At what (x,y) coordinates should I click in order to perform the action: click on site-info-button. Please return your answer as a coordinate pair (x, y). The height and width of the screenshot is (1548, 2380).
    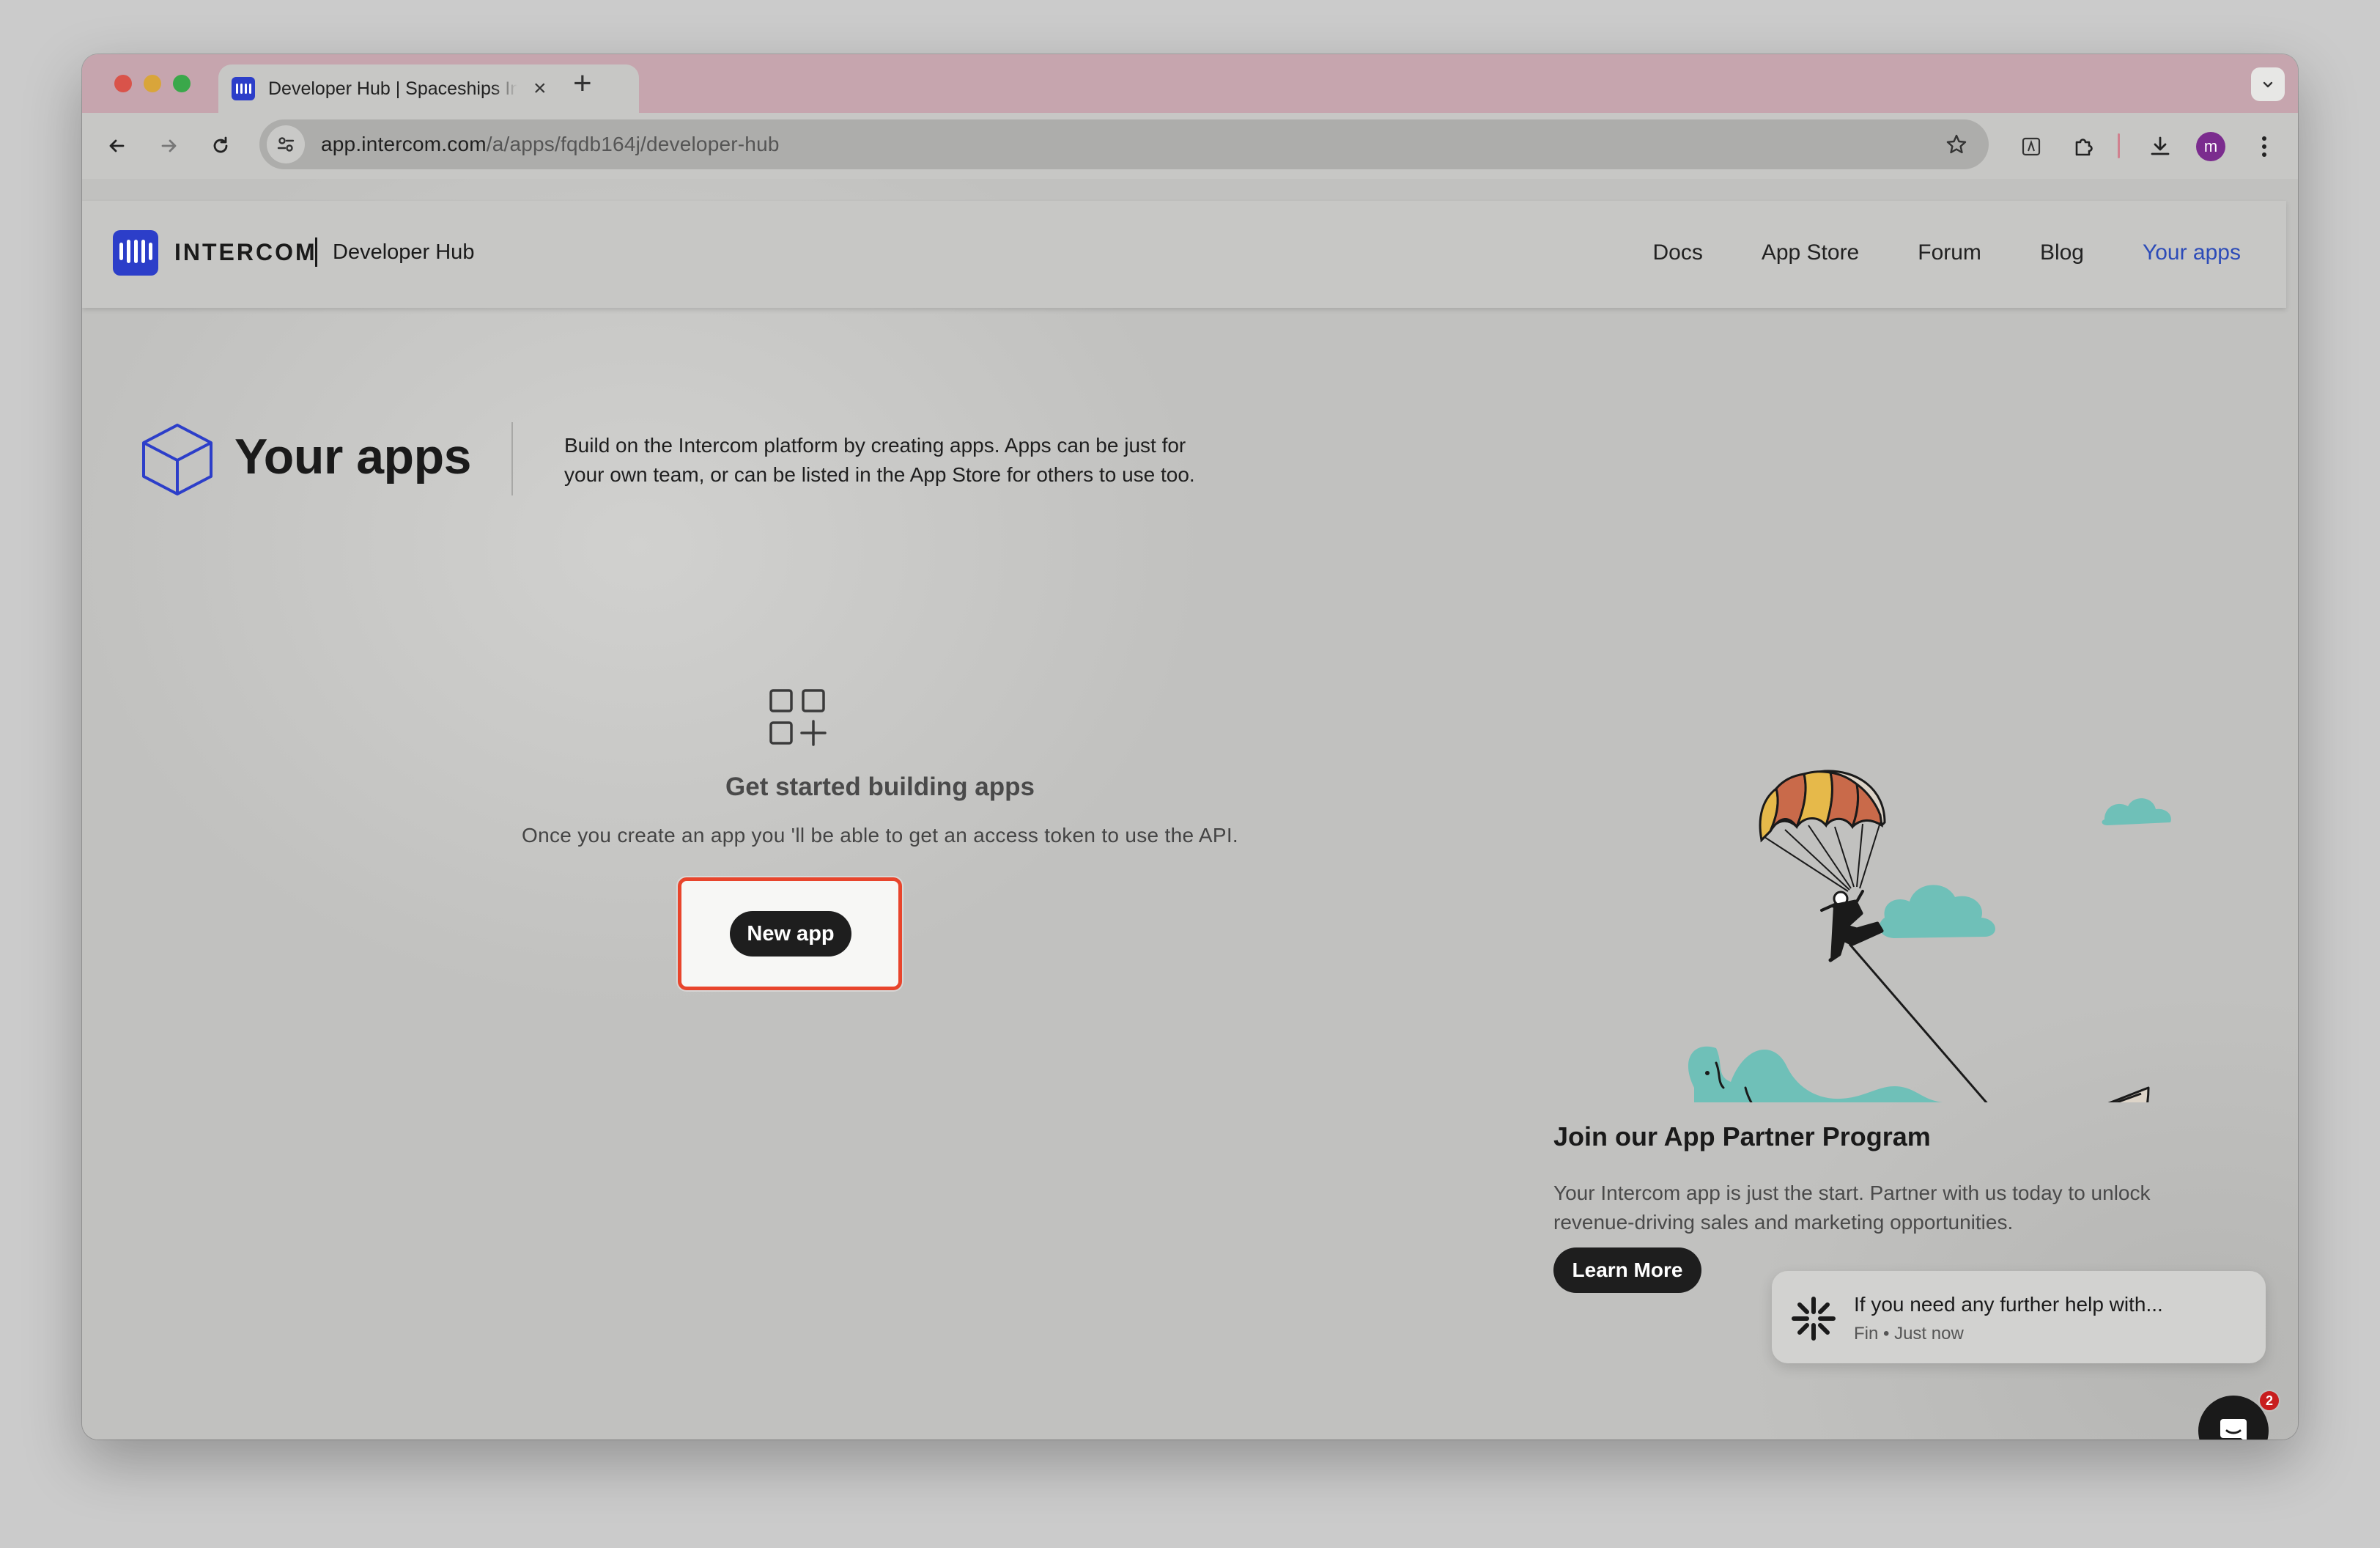
    Looking at the image, I should click on (286, 144).